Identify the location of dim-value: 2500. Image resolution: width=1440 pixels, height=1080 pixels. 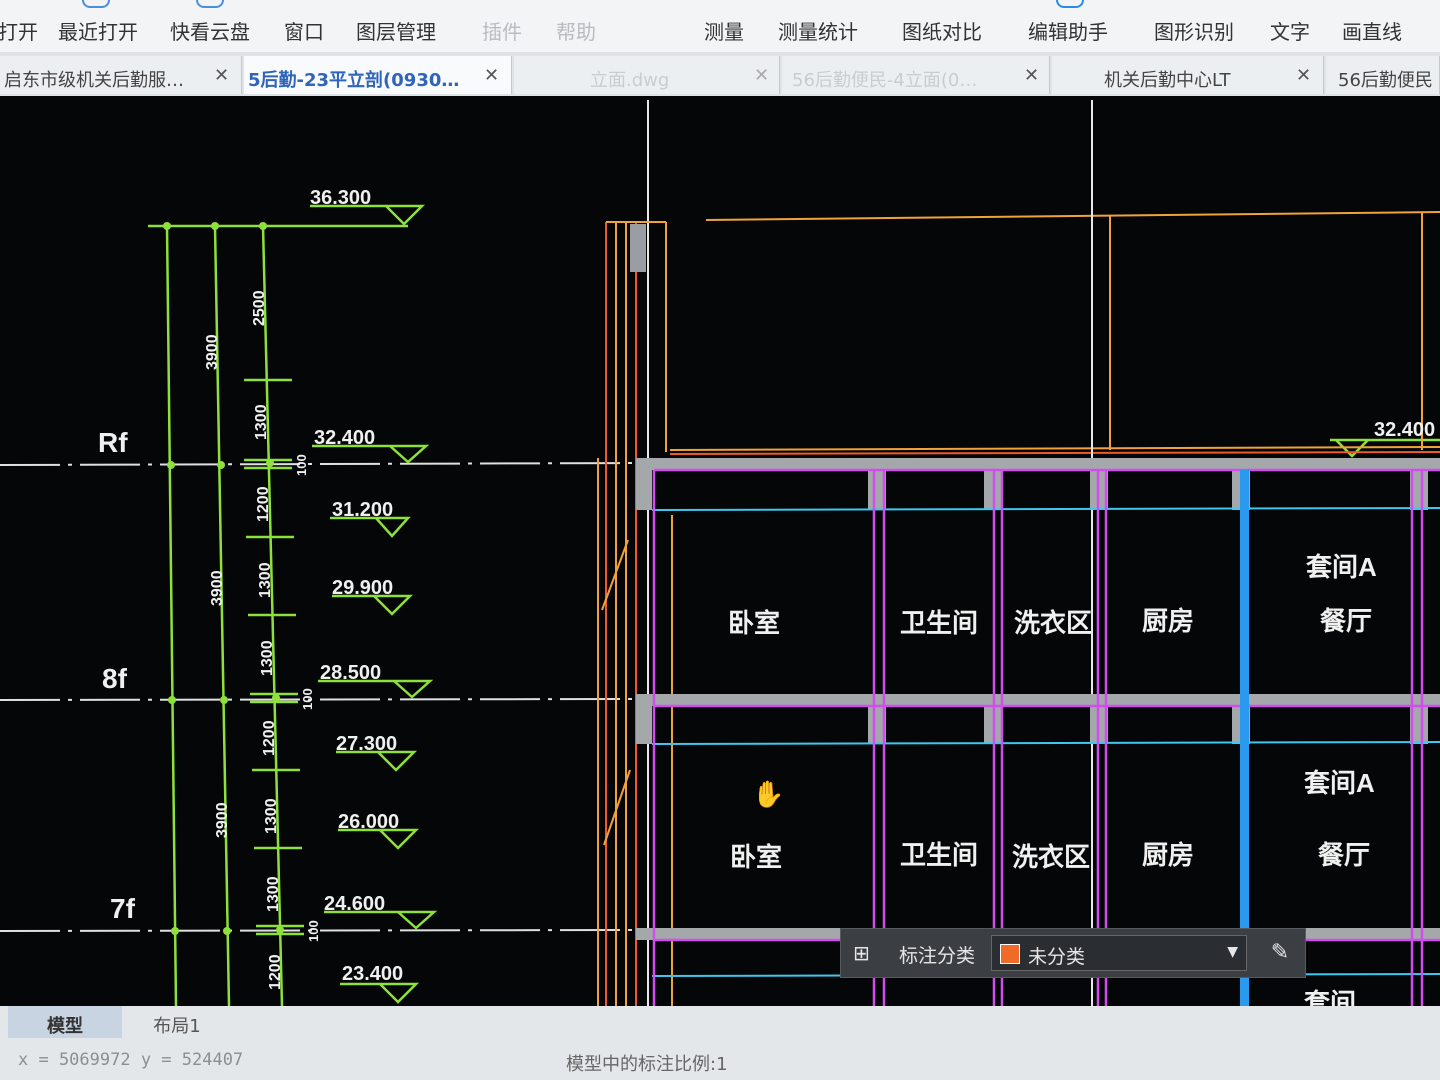
(259, 308).